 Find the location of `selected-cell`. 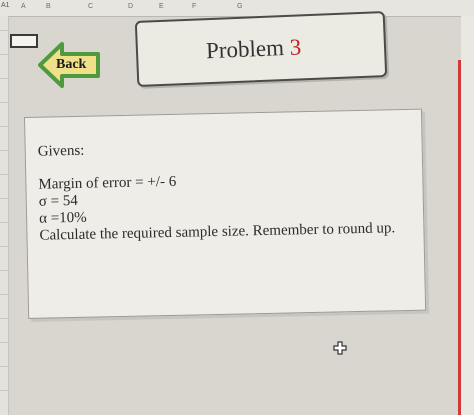

selected-cell is located at coordinates (24, 41).